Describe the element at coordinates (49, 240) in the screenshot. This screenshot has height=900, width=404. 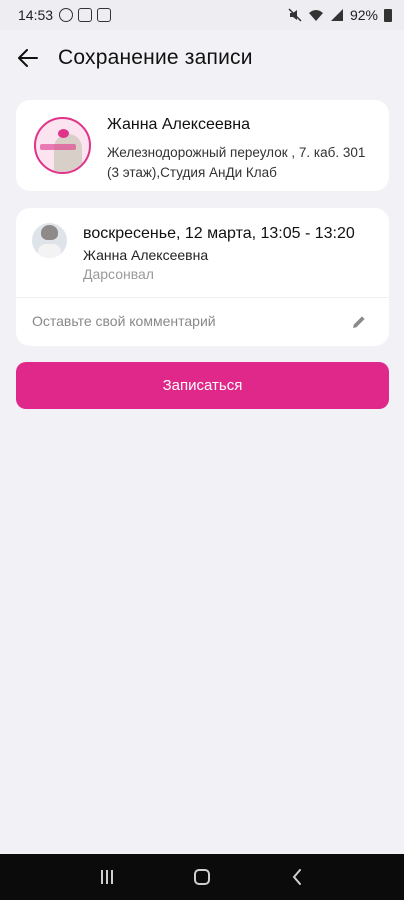
I see `master-avatar` at that location.